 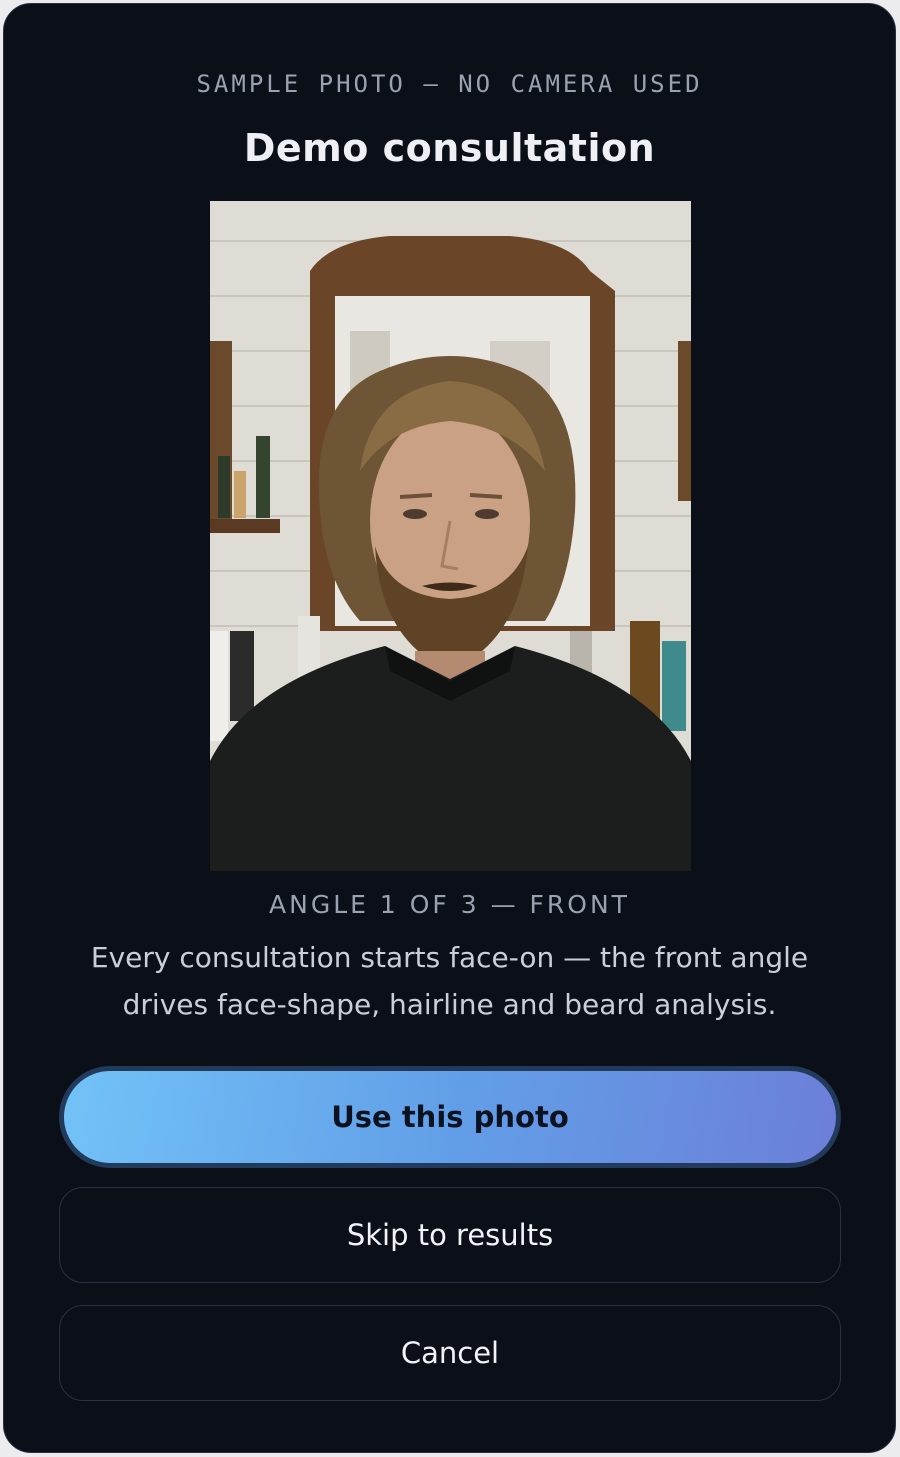 I want to click on sample-photo-notice: SAMPLE PHOTO — NO CAMERA USED, so click(x=449, y=84).